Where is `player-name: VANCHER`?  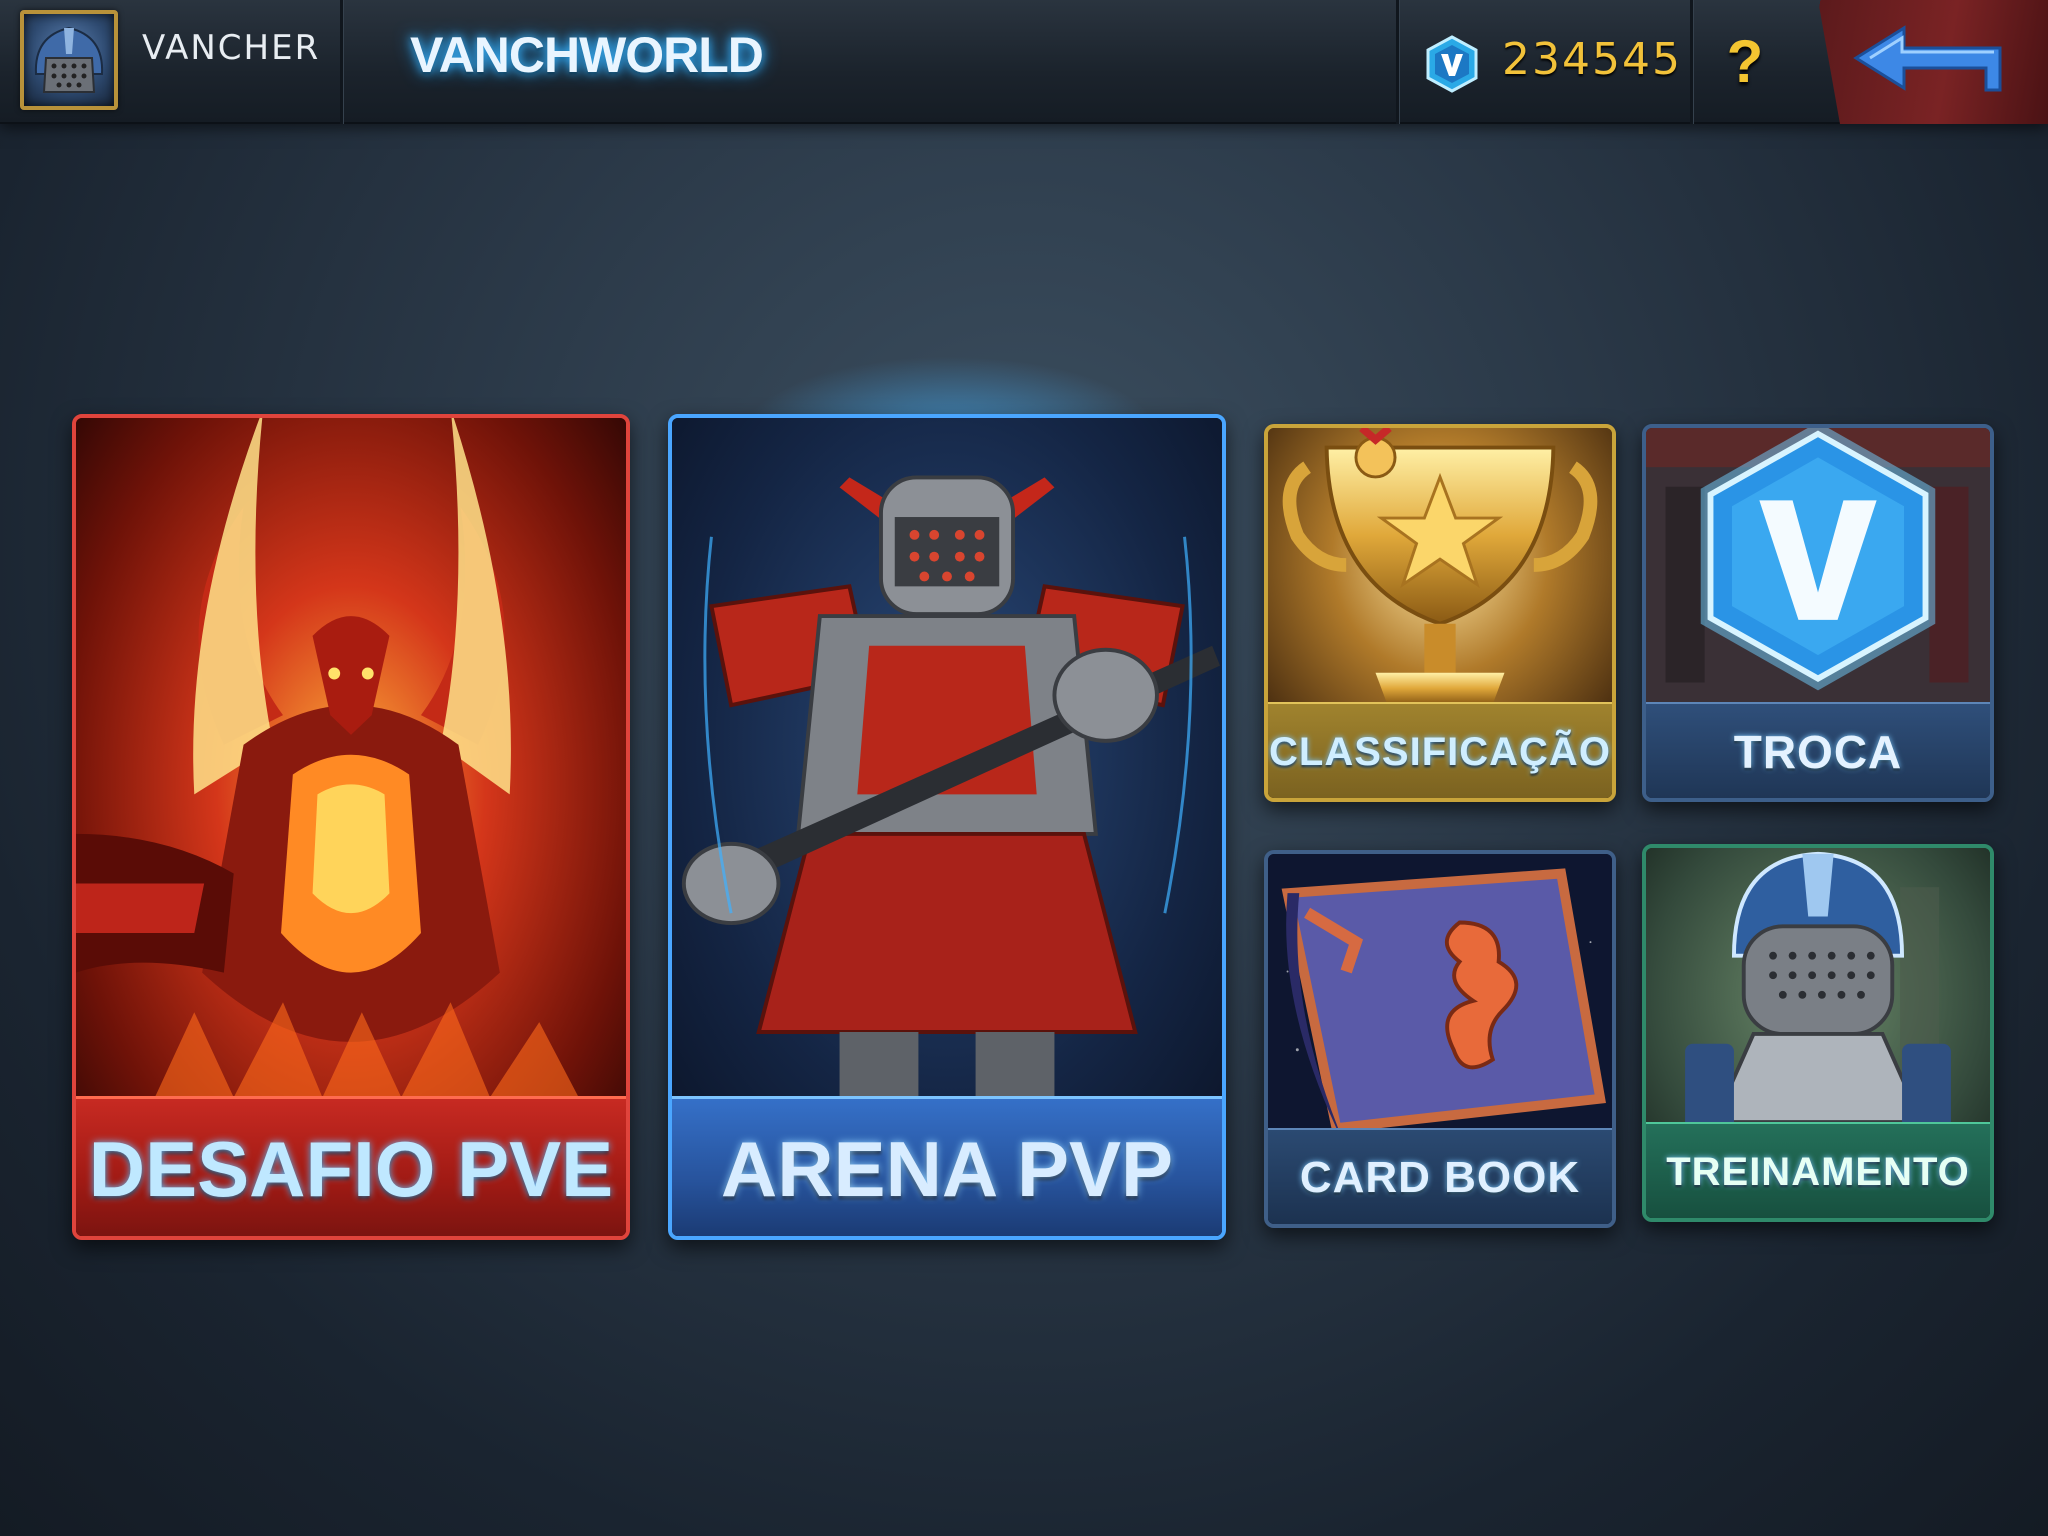
player-name: VANCHER is located at coordinates (231, 48).